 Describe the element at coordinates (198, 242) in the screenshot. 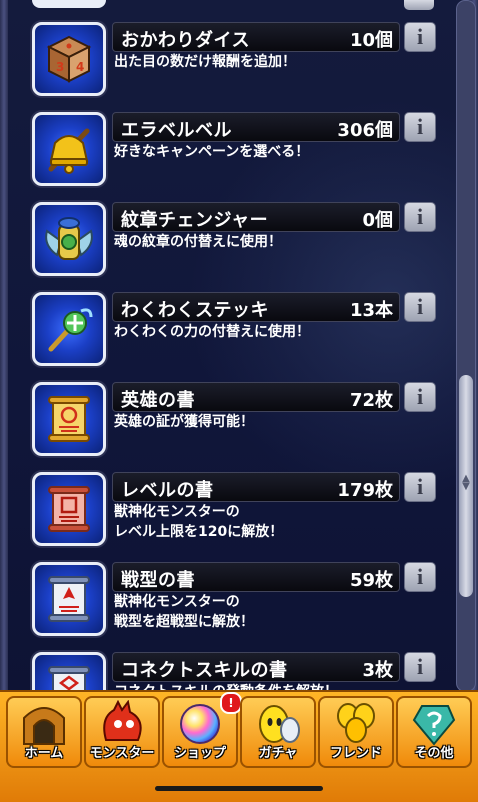

I see `item-description: 魂の紋章の付替えに使用！` at that location.